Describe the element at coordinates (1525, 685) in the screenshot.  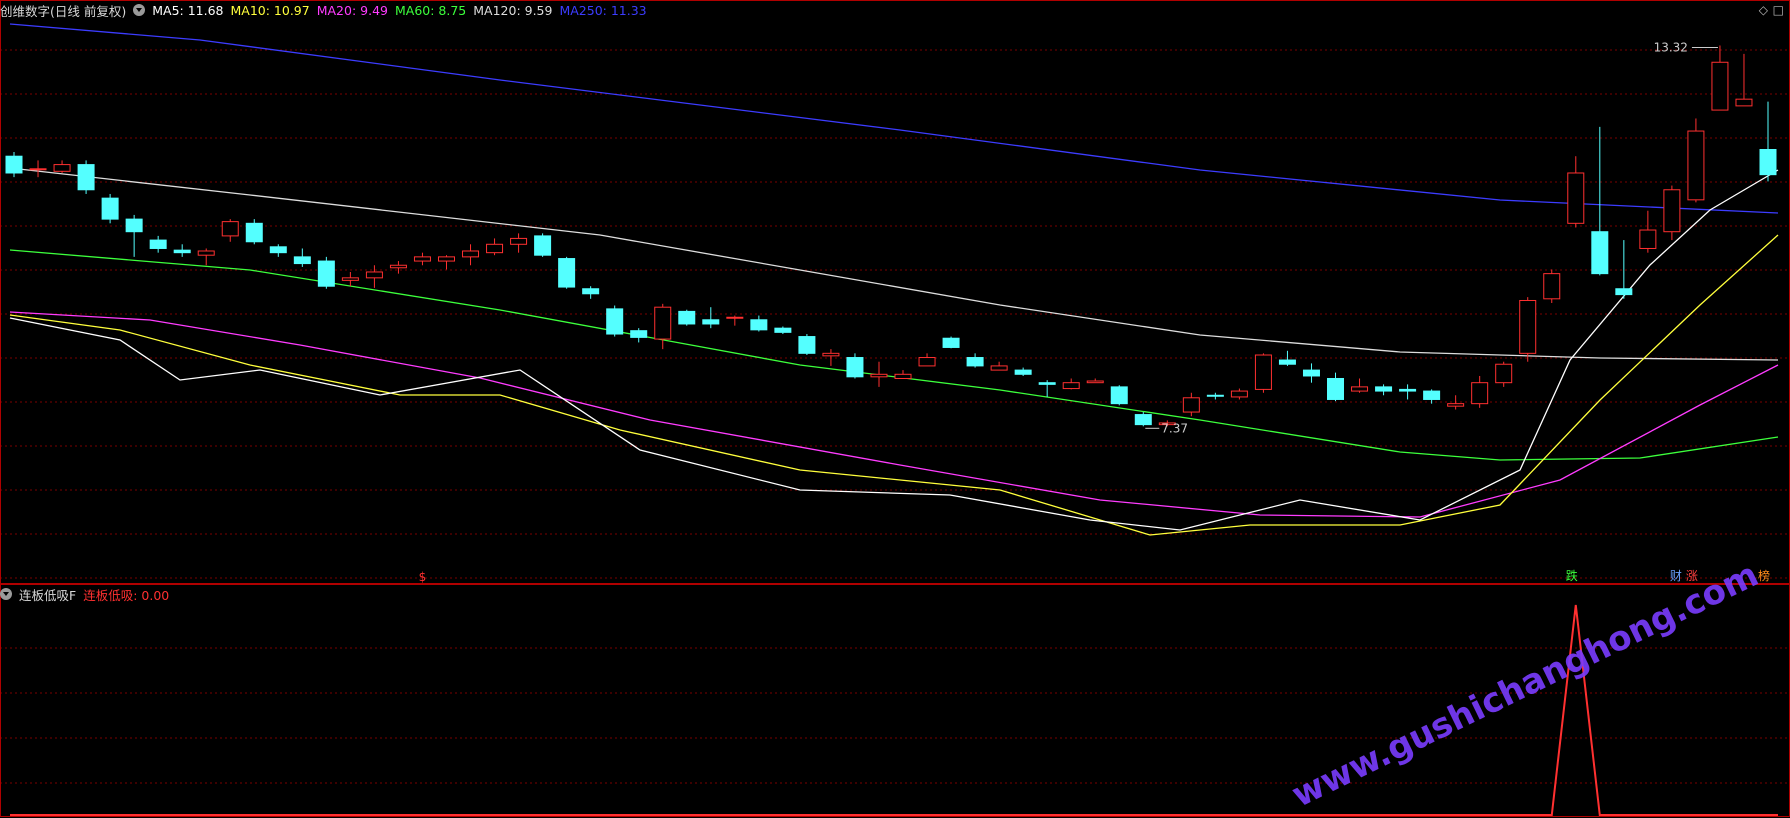
I see `watermark-text: www.gushichanghong.com` at that location.